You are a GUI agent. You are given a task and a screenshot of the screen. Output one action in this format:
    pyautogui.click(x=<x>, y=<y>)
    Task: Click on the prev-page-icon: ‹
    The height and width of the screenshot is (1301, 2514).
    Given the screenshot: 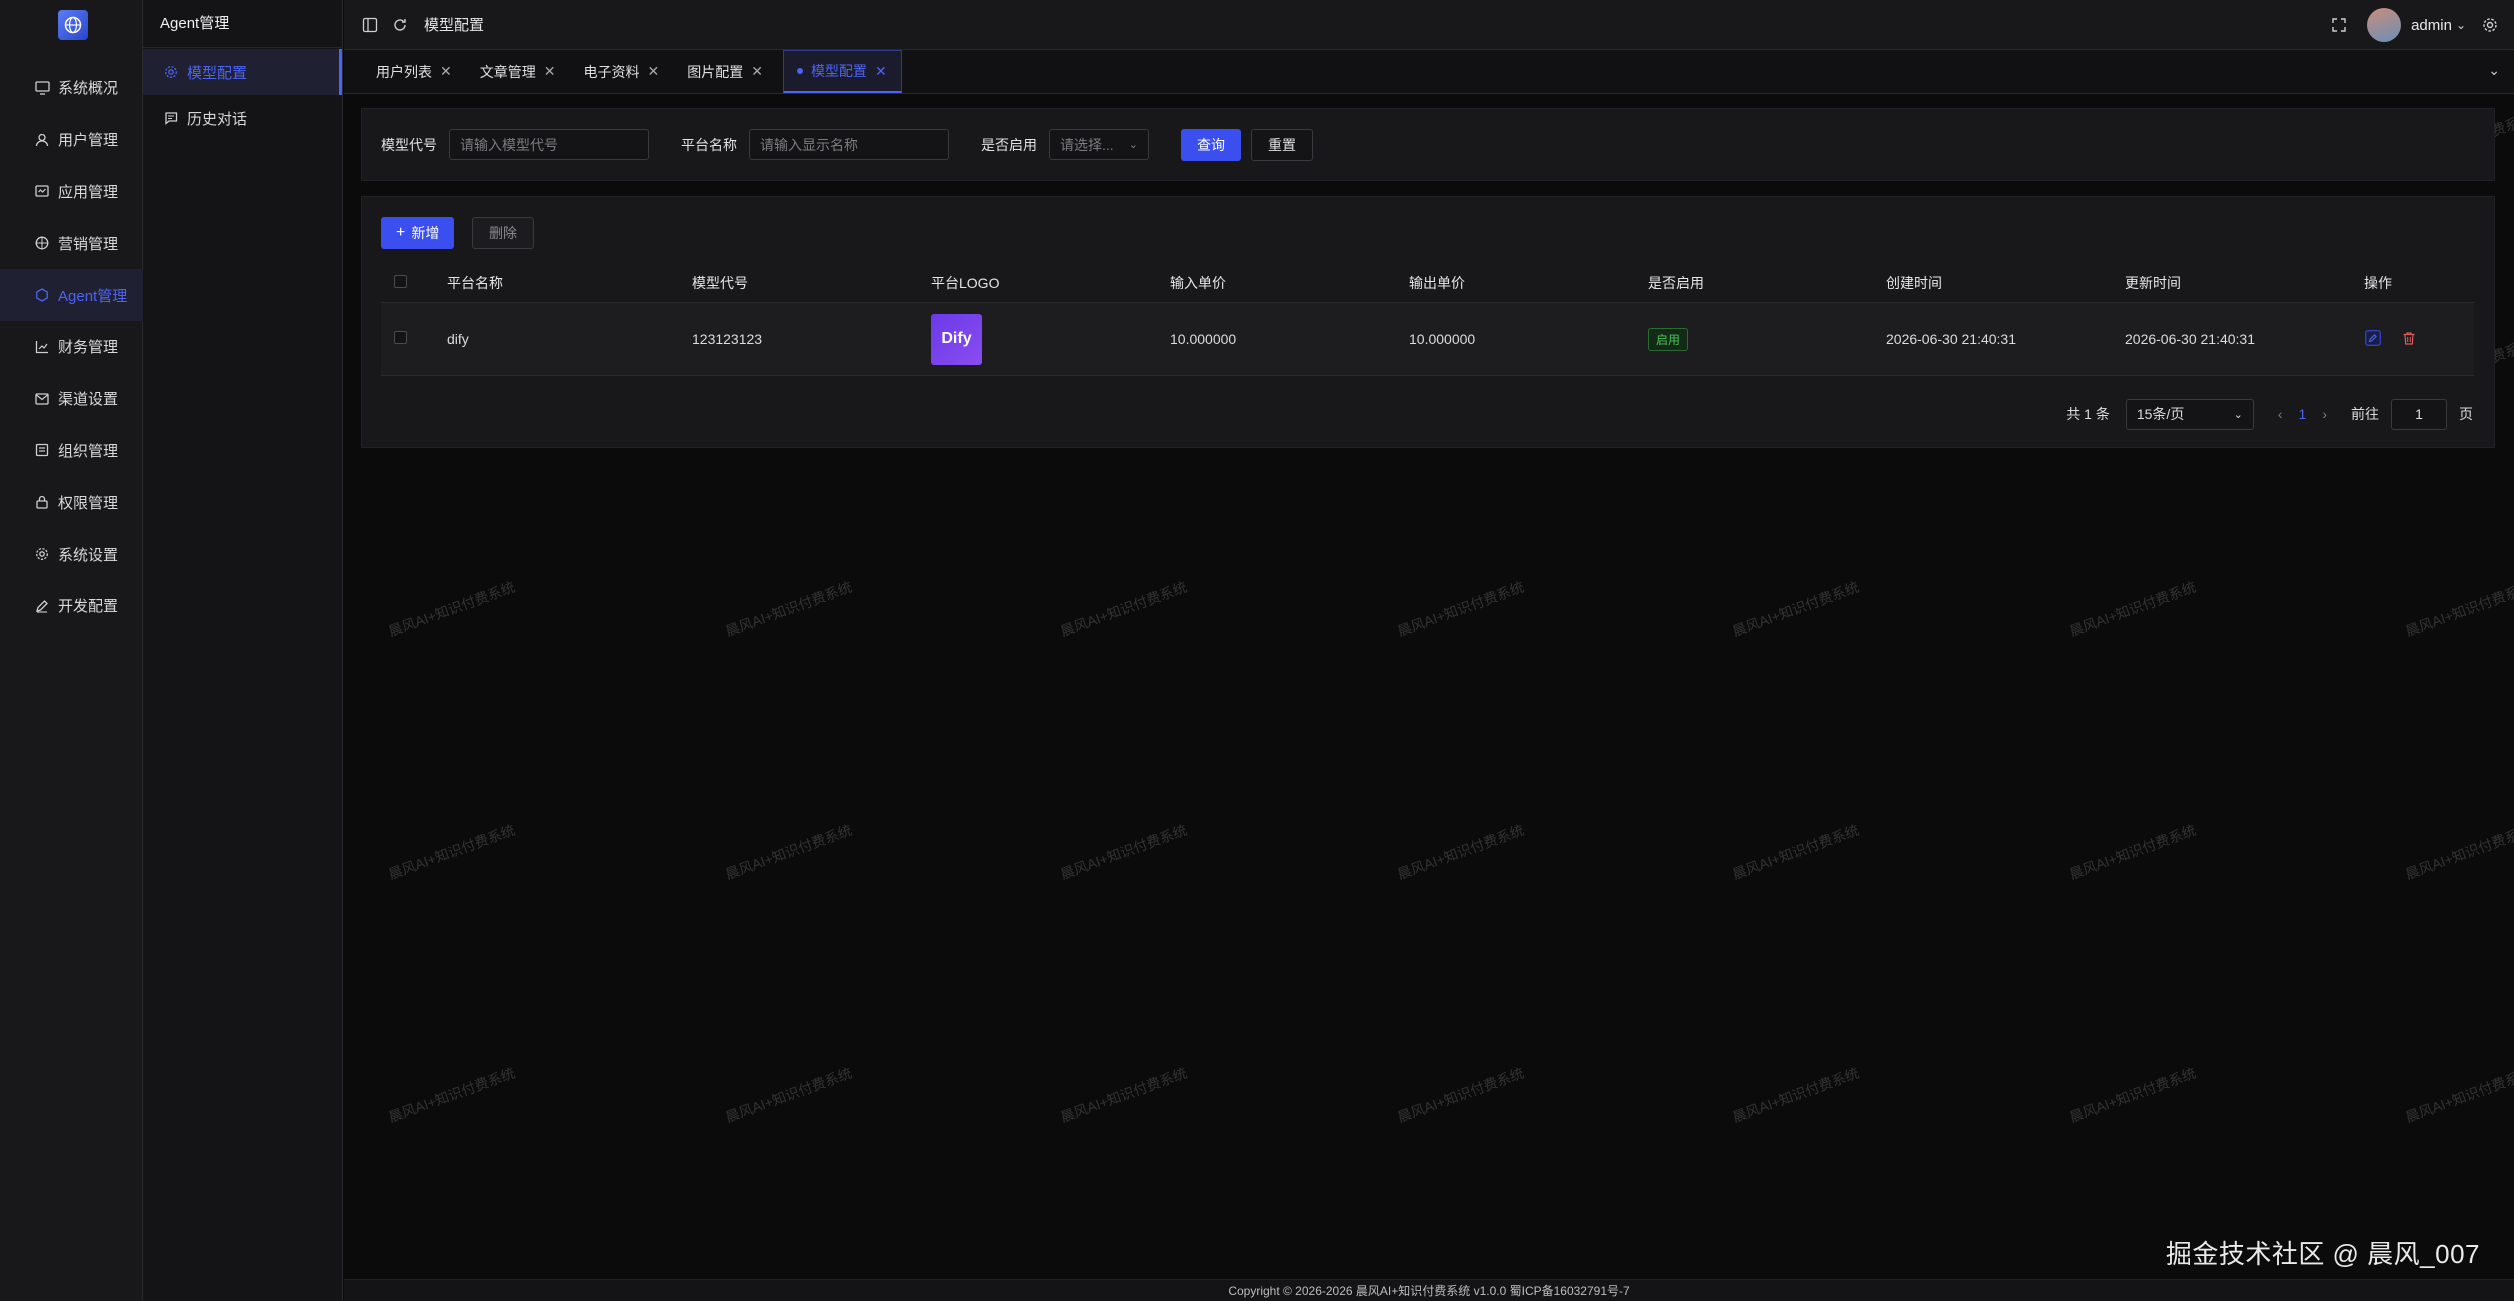 What is the action you would take?
    pyautogui.click(x=2280, y=414)
    